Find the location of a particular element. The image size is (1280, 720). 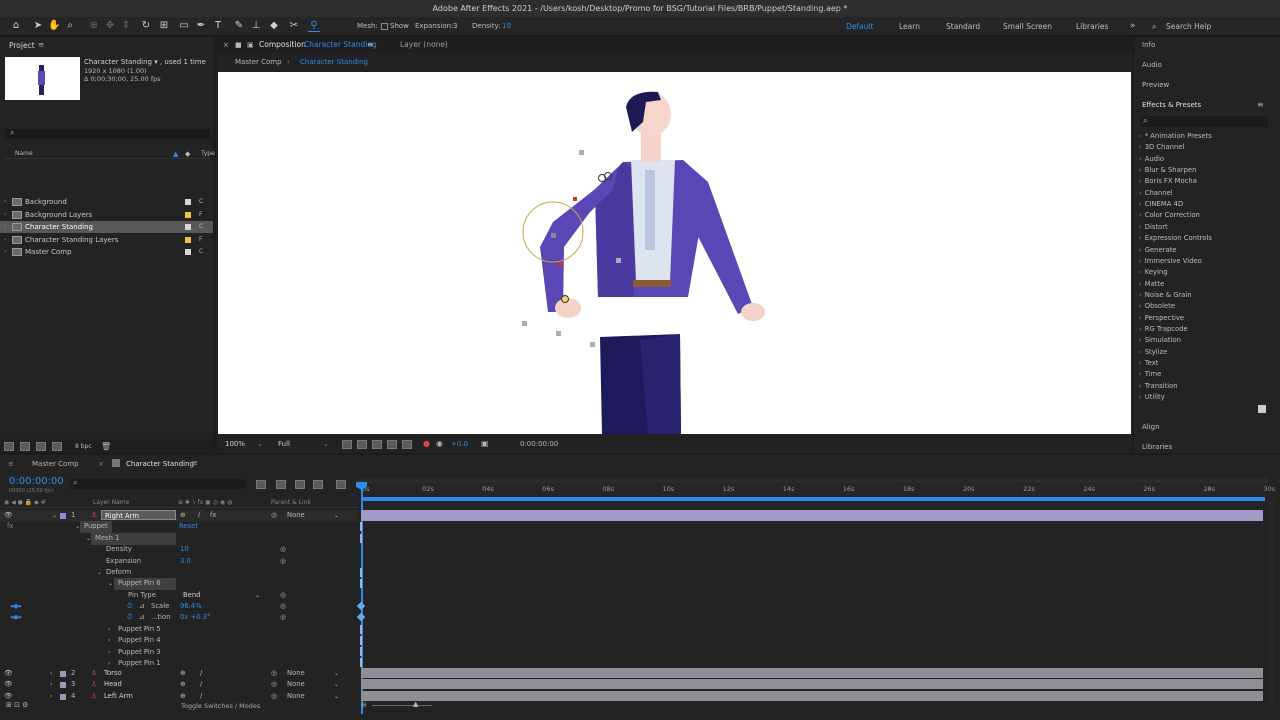

graph-icon: ⊿ is located at coordinates (142, 607).